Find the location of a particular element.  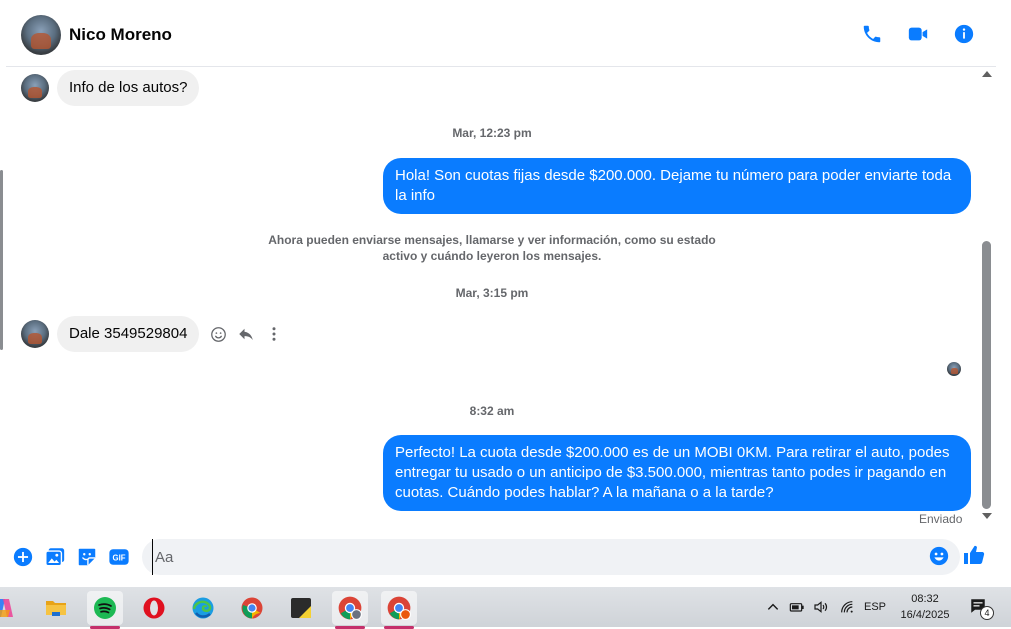

taskbar-copilot is located at coordinates (11, 608).